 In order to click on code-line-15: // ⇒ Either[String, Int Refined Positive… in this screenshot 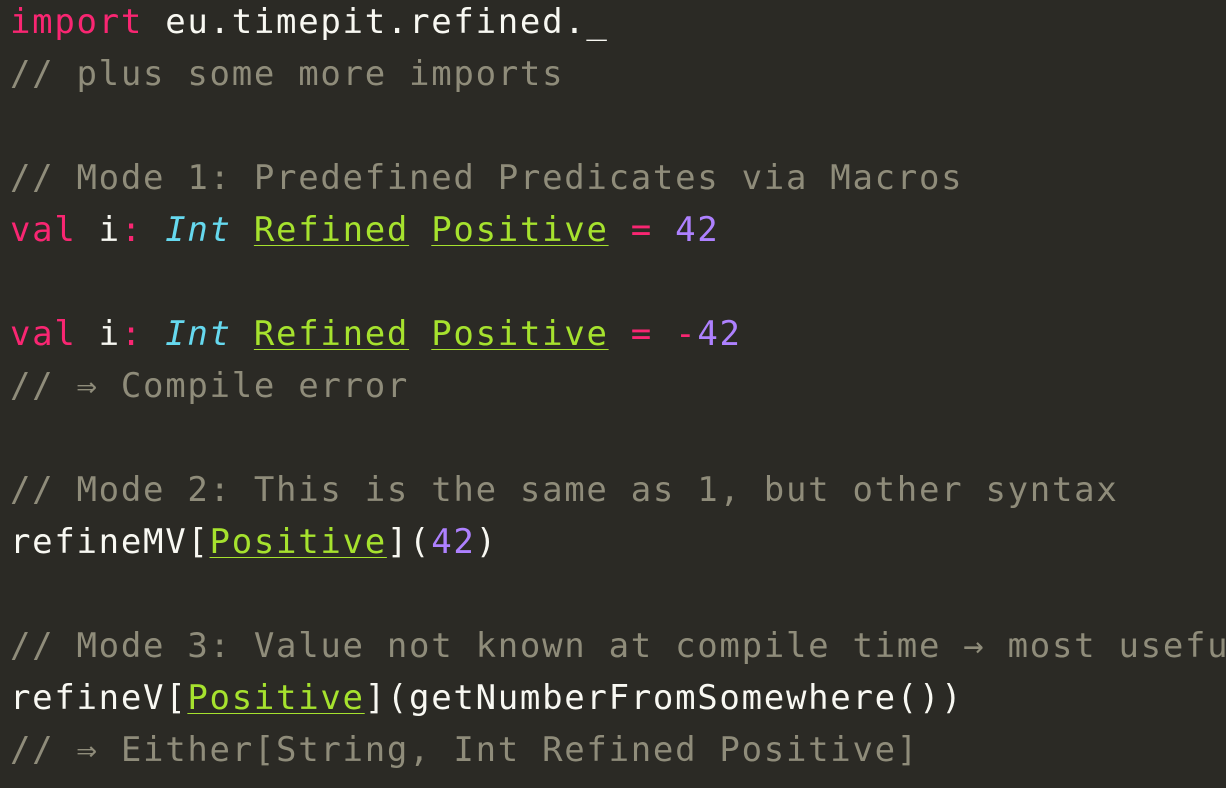, I will do `click(618, 750)`.